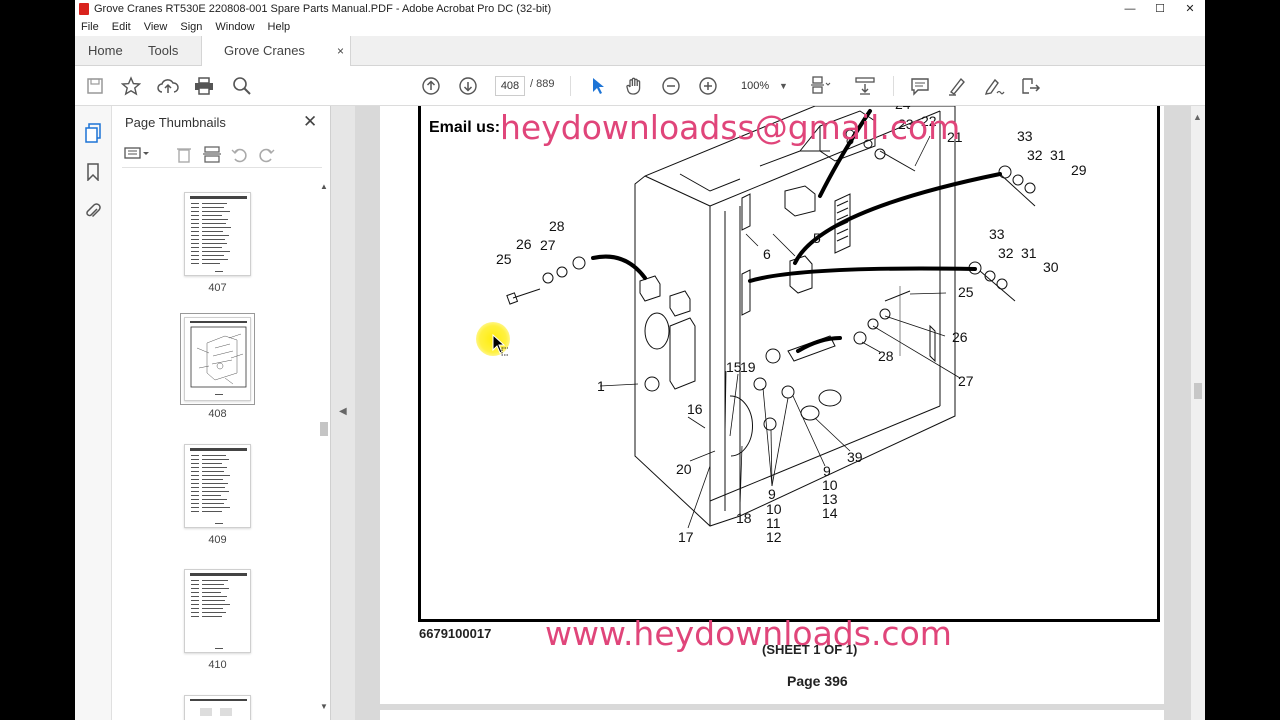 The width and height of the screenshot is (1280, 720). Describe the element at coordinates (966, 381) in the screenshot. I see `callout-label: 27` at that location.